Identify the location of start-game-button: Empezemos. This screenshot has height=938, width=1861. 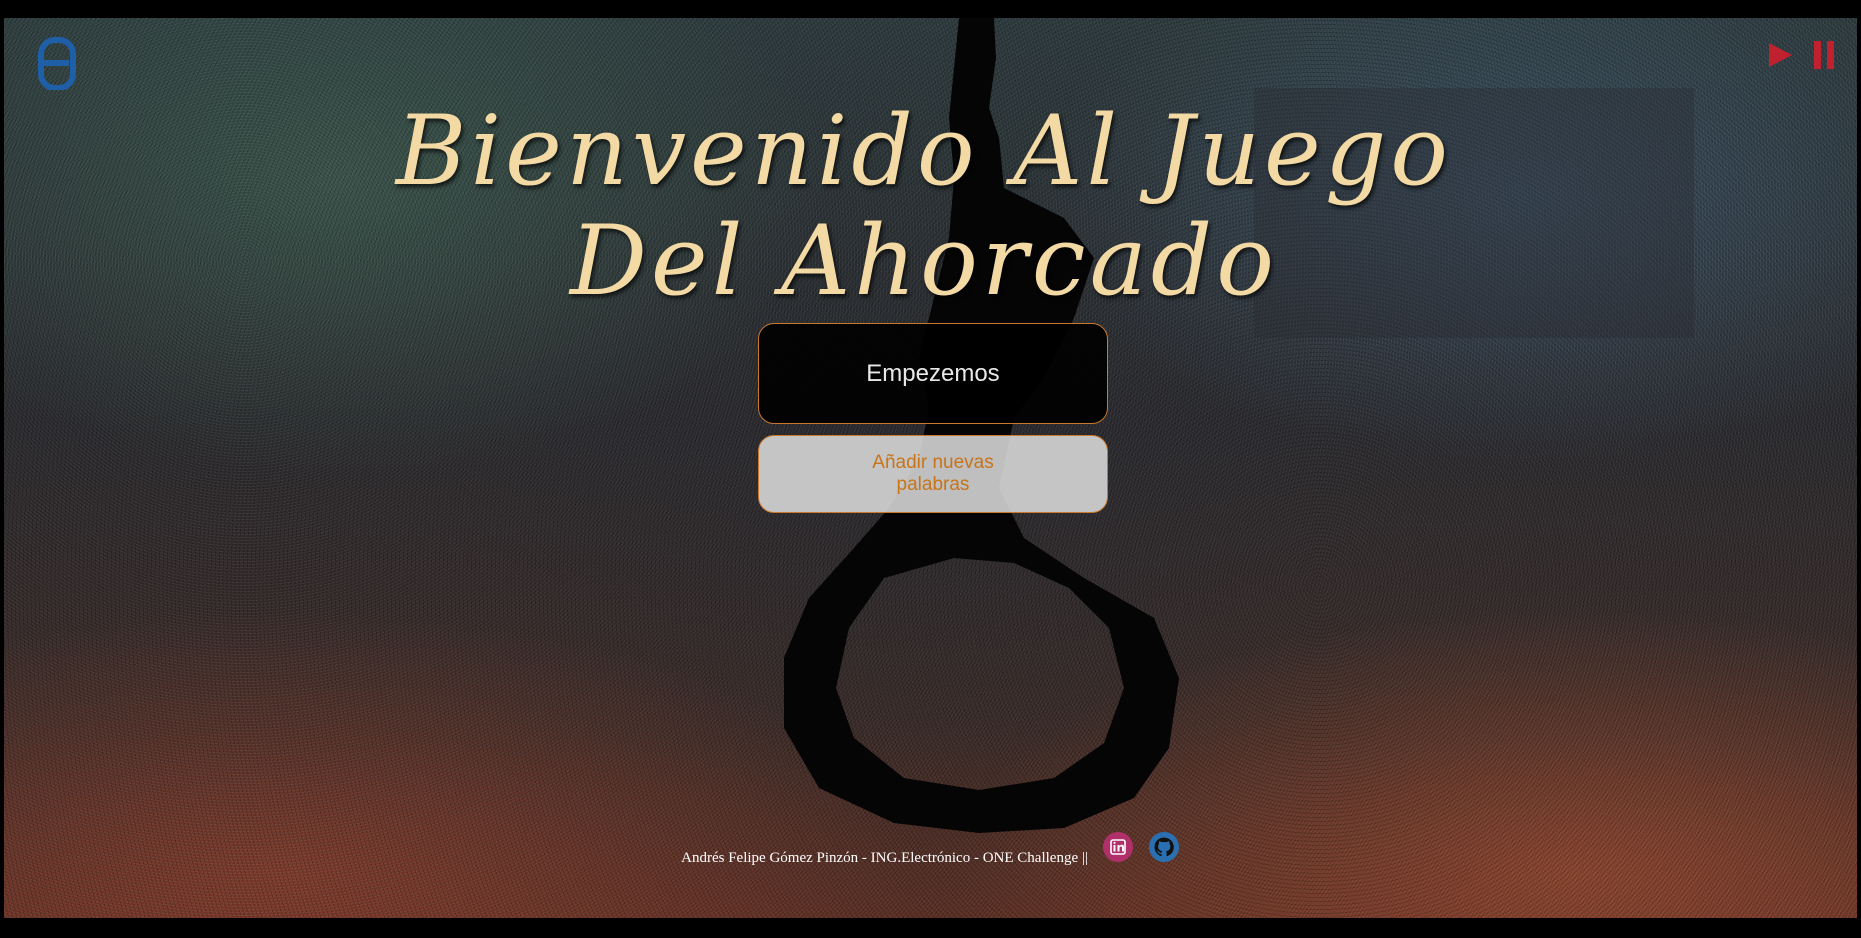
(933, 373).